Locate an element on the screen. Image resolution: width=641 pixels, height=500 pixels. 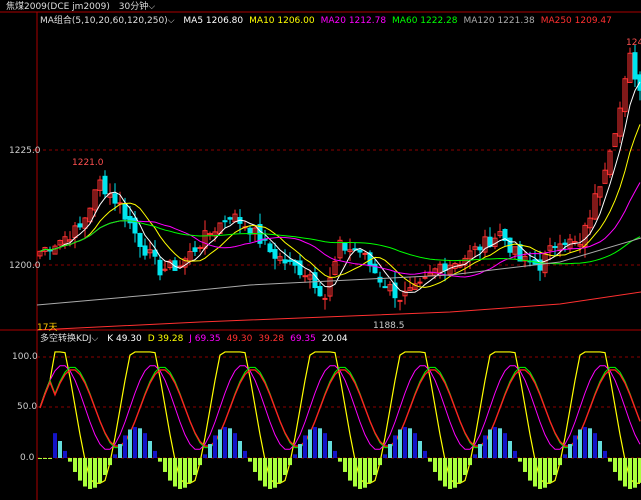
high-price-marker: 1221.0 is located at coordinates (88, 163).